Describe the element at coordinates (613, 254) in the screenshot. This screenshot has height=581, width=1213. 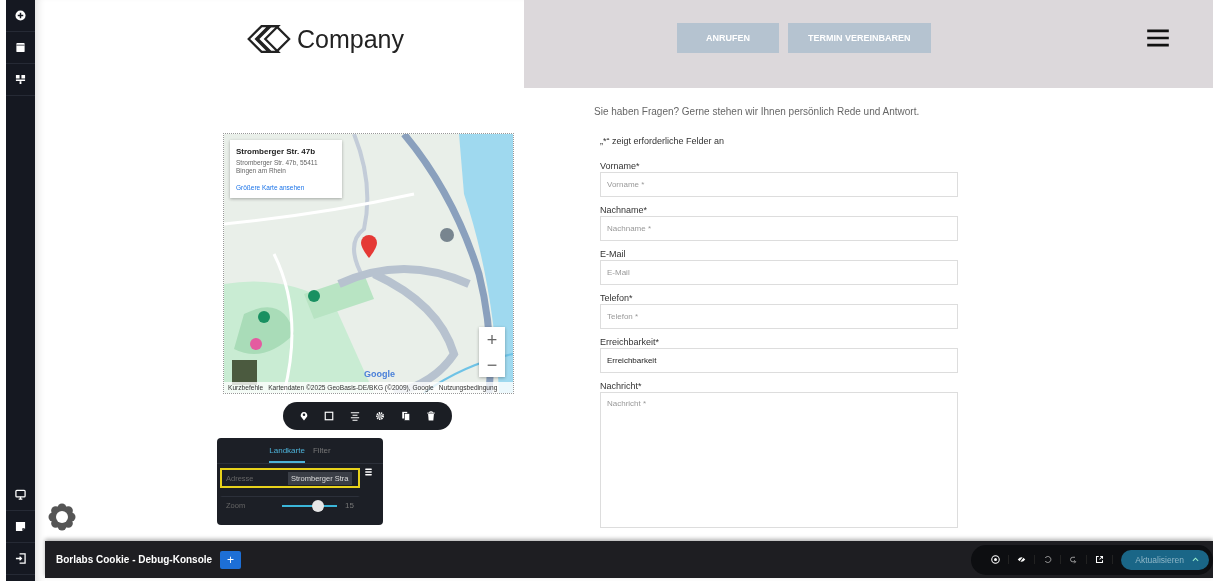
I see `field-label: E-Mail` at that location.